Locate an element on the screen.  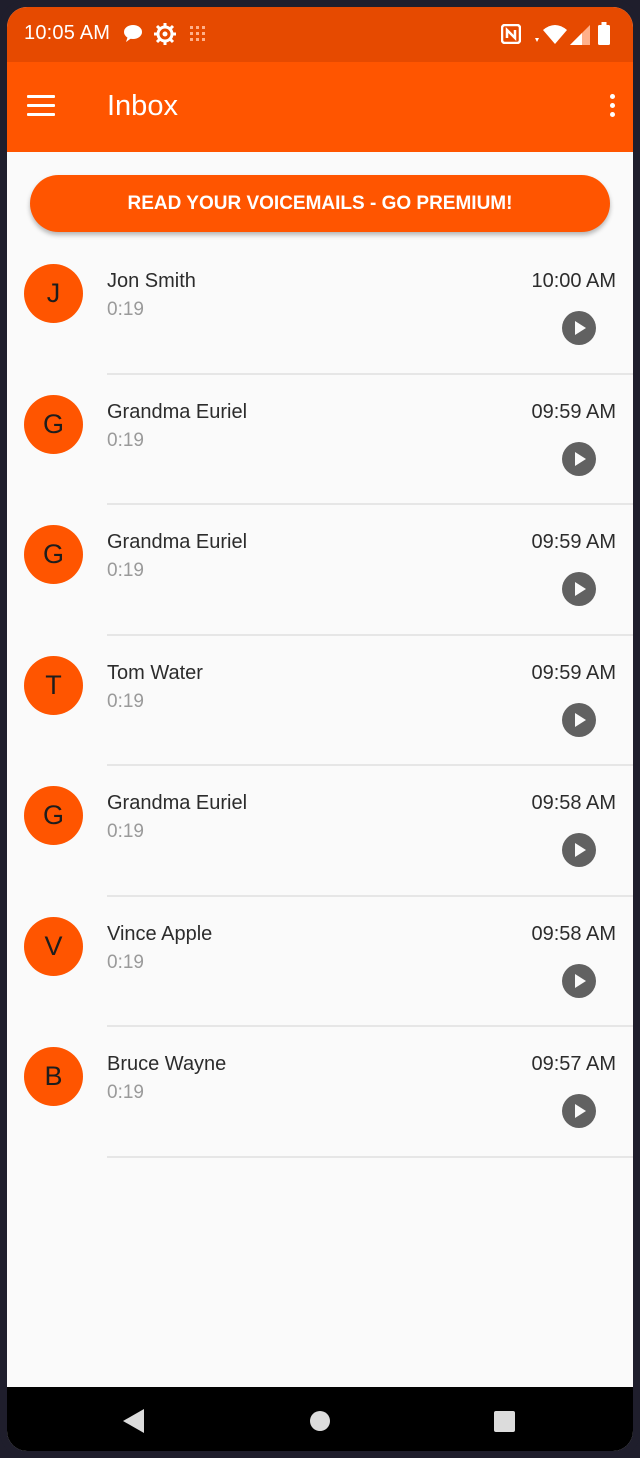
divider is located at coordinates (370, 1156).